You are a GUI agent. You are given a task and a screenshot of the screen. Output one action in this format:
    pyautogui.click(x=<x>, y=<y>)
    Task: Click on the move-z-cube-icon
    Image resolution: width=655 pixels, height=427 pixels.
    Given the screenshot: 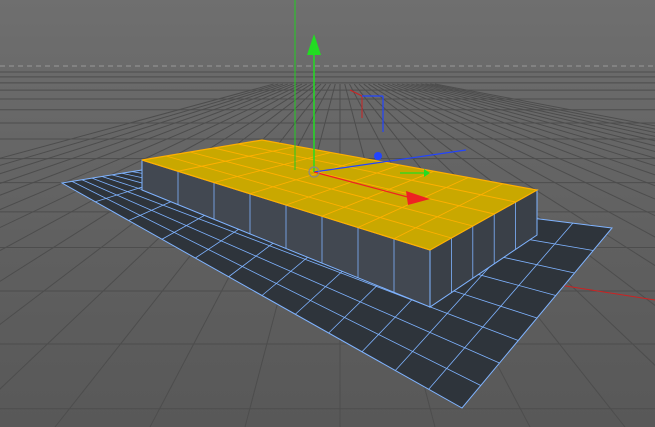 What is the action you would take?
    pyautogui.click(x=378, y=156)
    